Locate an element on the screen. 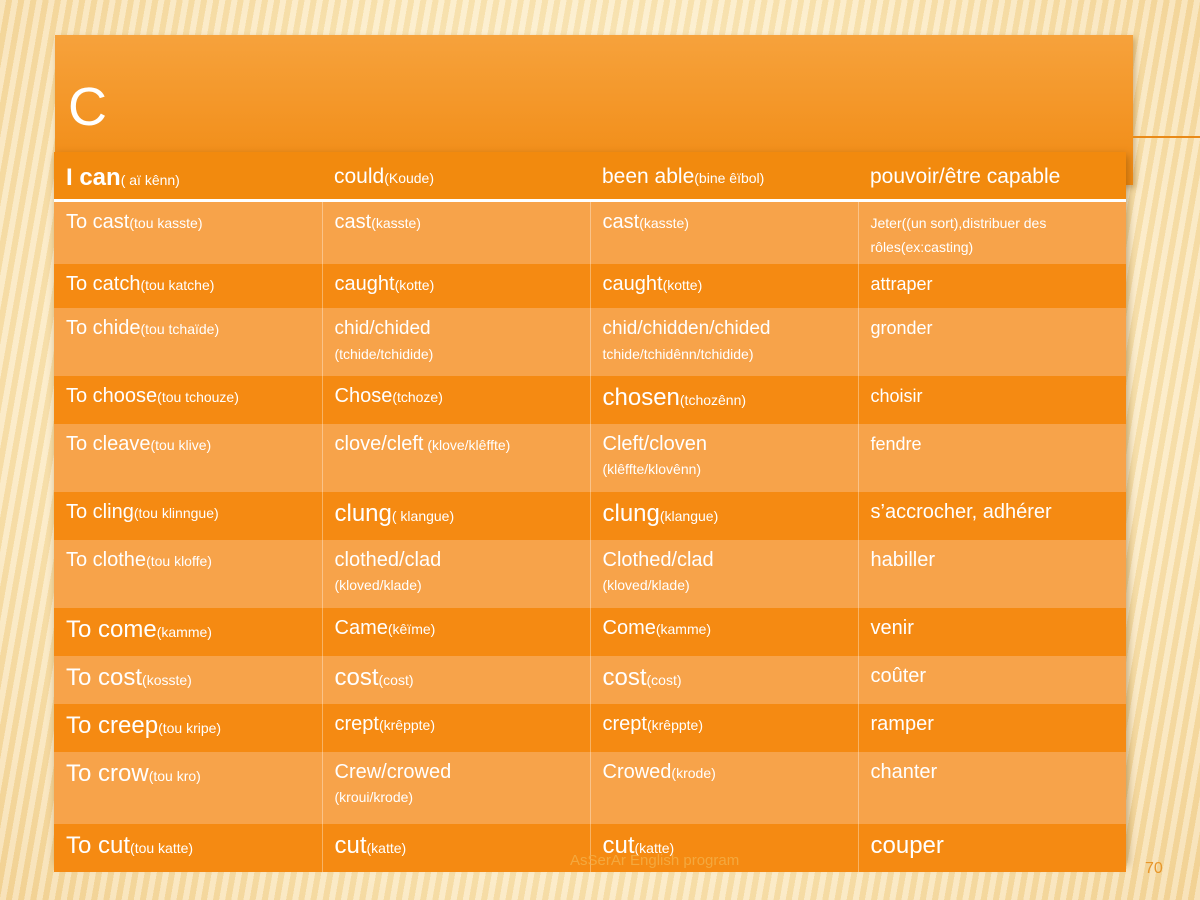  table-cell: To cleave(tou klive) is located at coordinates (188, 457).